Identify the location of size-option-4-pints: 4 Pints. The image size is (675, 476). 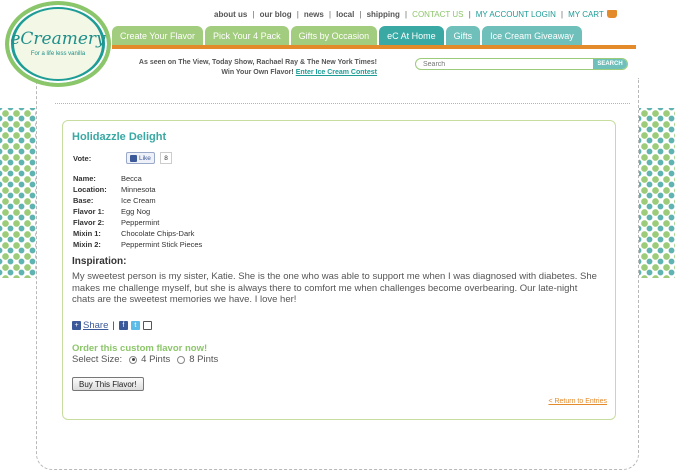
(155, 359).